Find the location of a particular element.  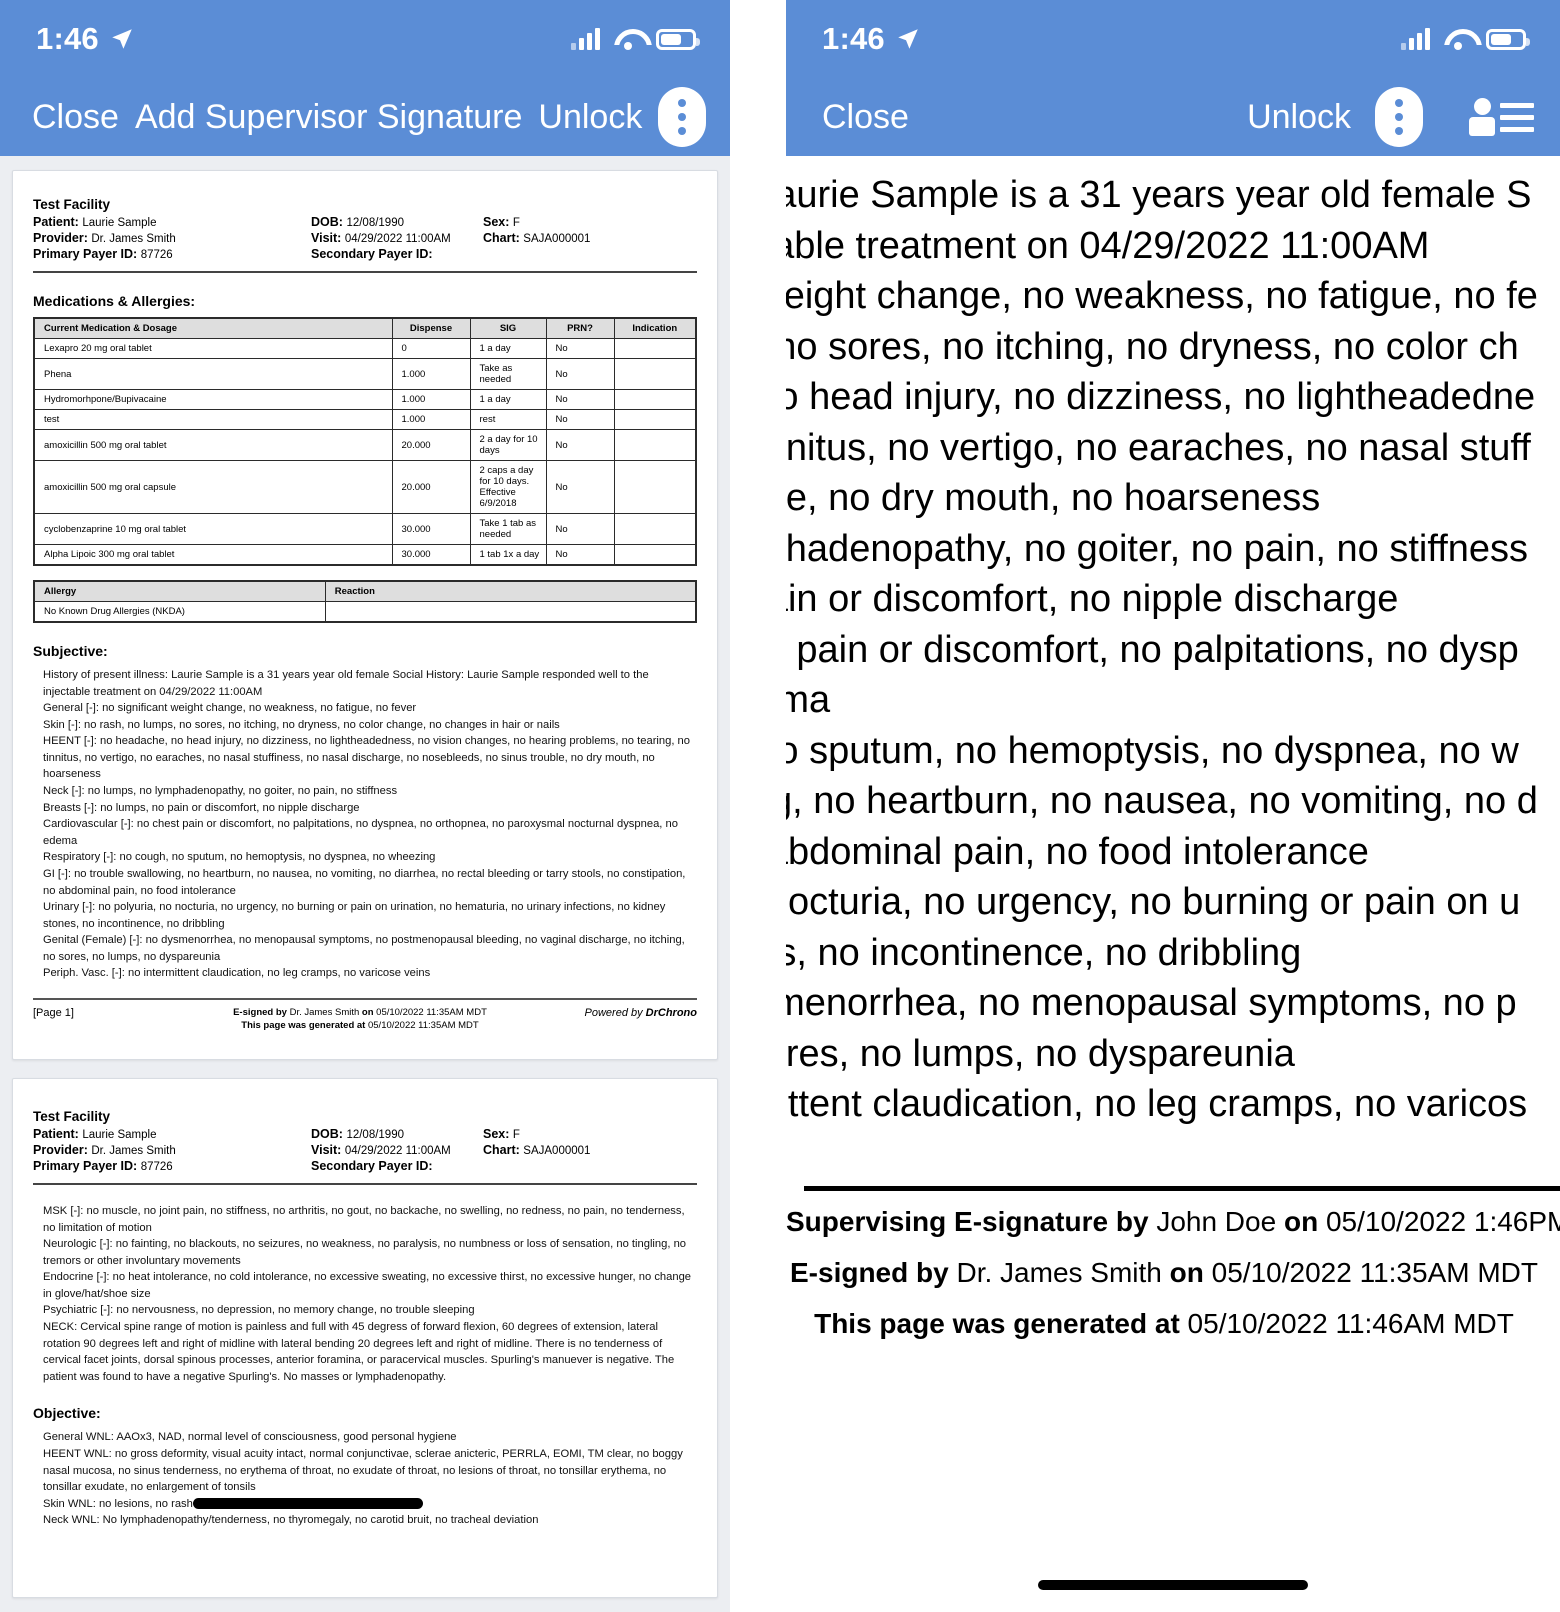

med-dispense: 30.000 is located at coordinates (431, 529).